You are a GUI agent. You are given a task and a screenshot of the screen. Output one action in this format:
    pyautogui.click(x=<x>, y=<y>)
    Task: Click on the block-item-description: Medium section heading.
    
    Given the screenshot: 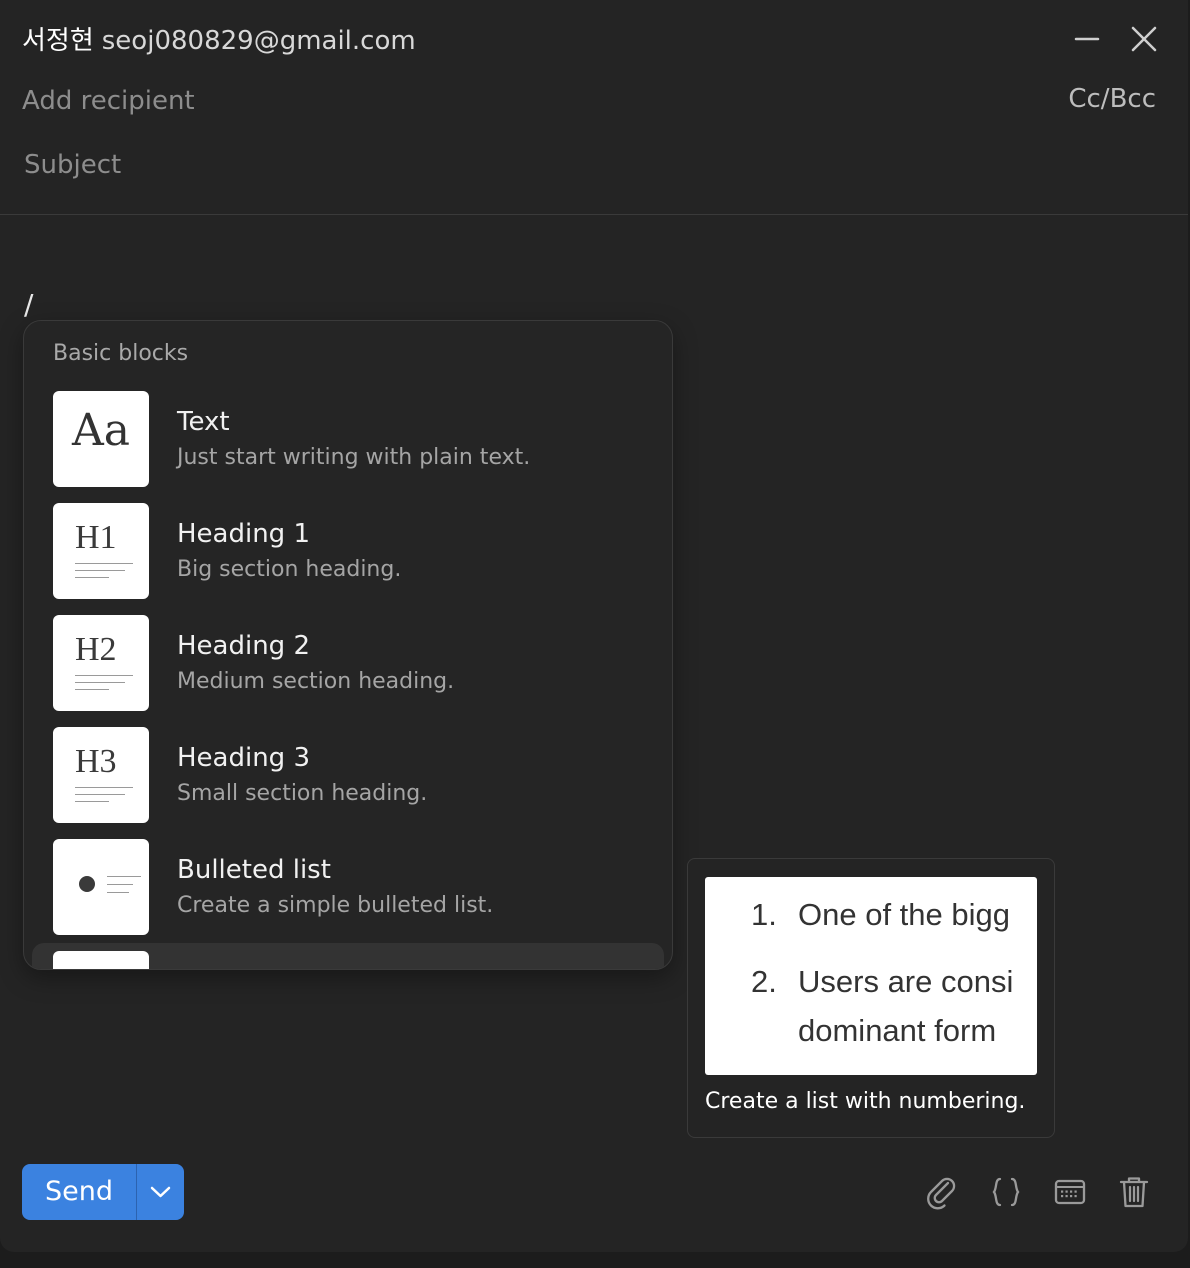 What is the action you would take?
    pyautogui.click(x=316, y=681)
    